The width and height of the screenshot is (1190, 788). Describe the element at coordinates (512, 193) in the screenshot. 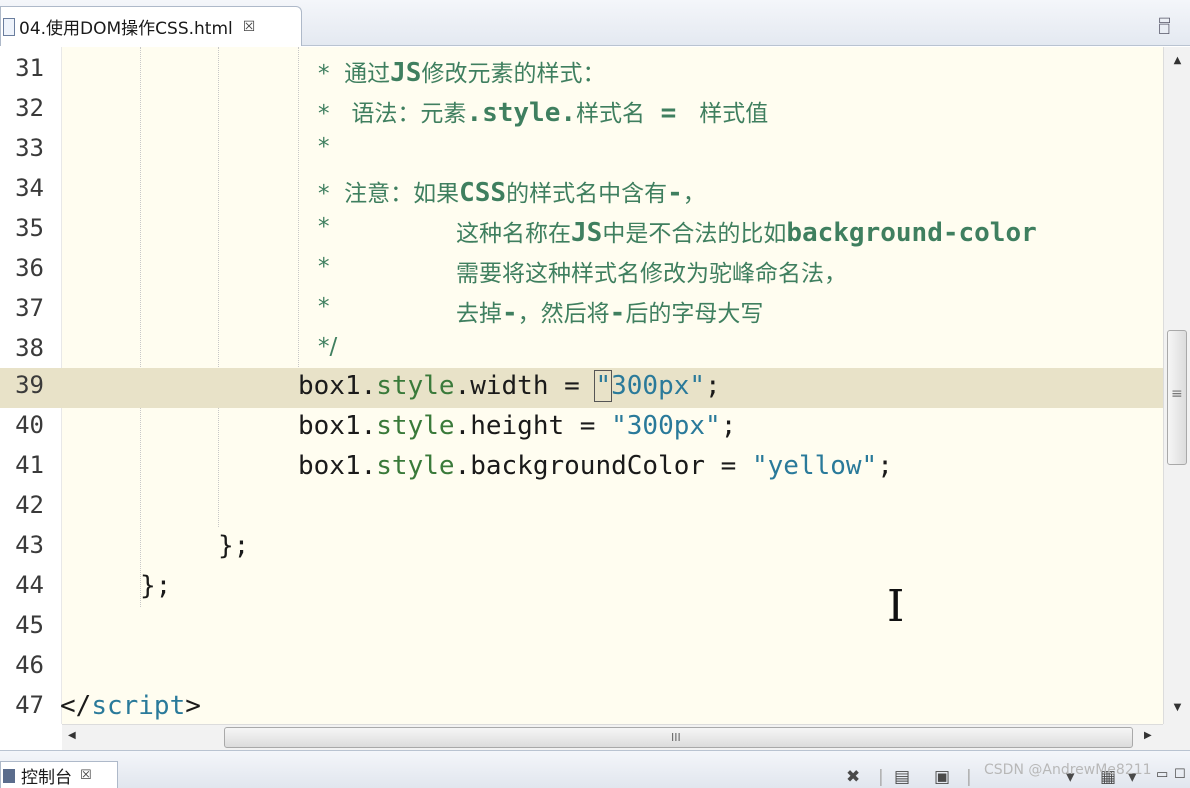

I see `comment-text: * 注意：如果CSS的样式名中含有-，` at that location.